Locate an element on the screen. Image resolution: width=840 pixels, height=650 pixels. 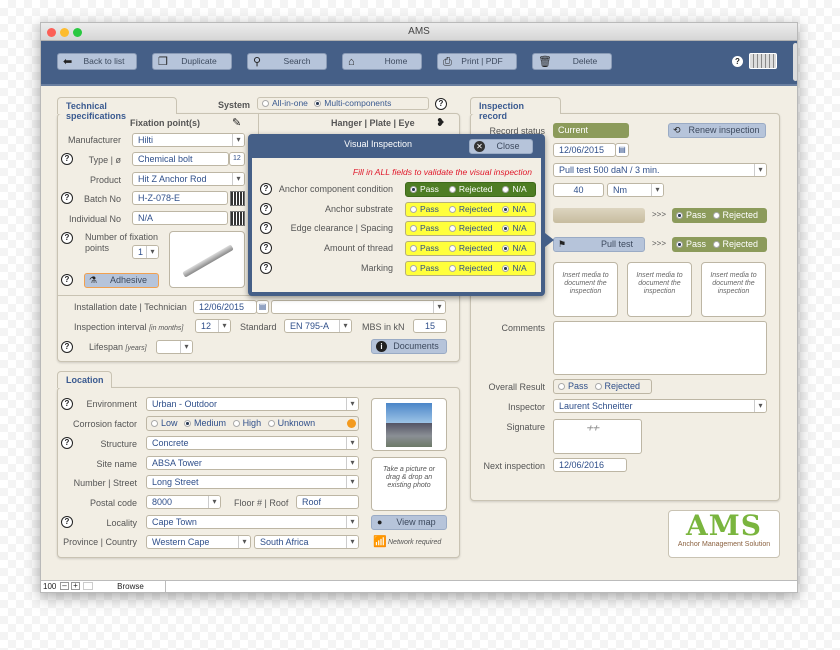
radio-high is located at coordinates (236, 423).